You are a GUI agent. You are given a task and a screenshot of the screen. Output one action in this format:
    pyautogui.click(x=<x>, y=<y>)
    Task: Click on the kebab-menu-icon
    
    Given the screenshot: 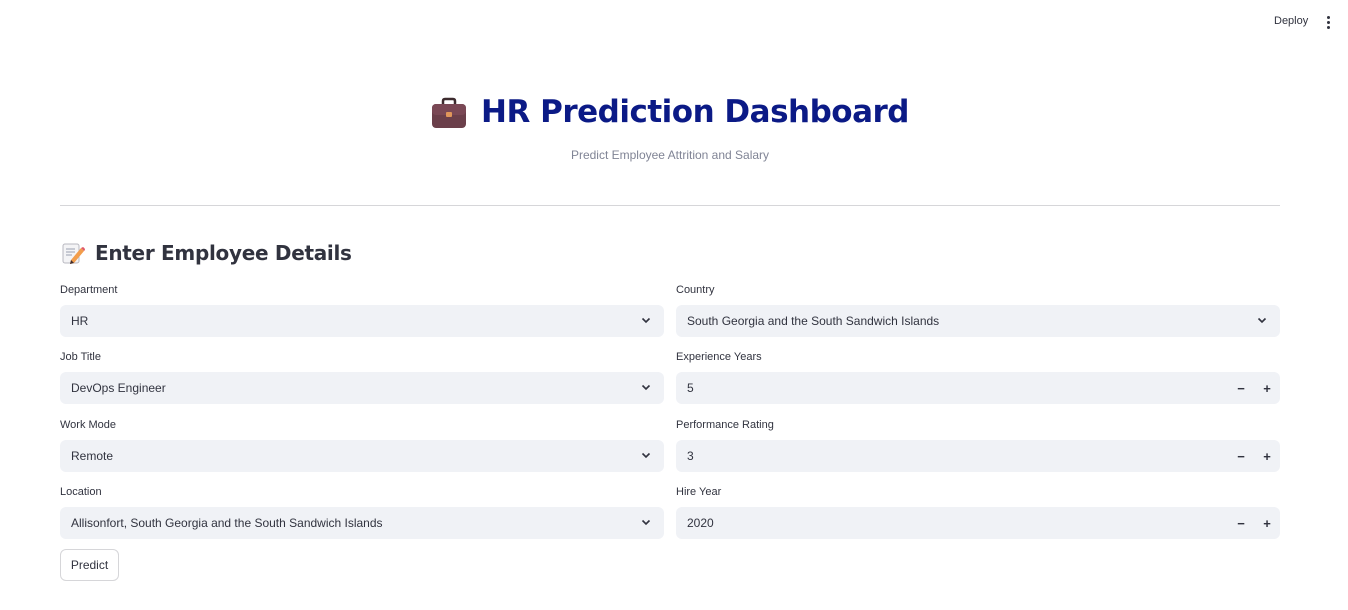 What is the action you would take?
    pyautogui.click(x=1328, y=22)
    